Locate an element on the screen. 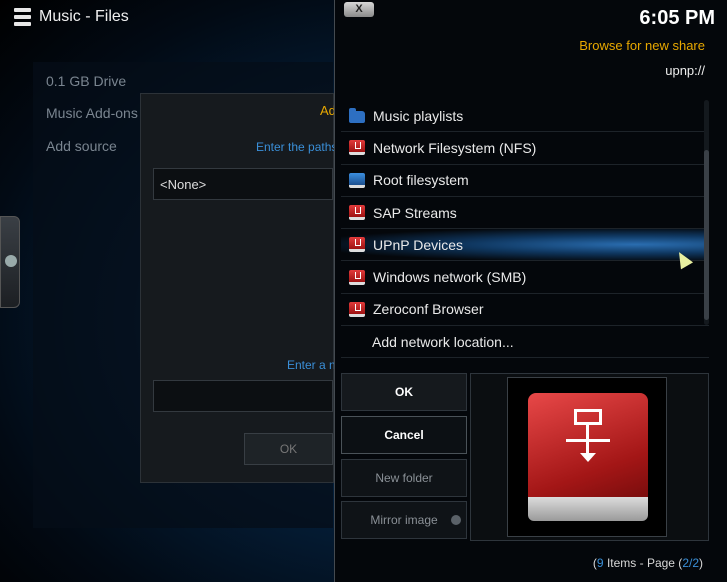 The image size is (727, 582). source-item-drive: 0.1 GB Drive is located at coordinates (86, 81).